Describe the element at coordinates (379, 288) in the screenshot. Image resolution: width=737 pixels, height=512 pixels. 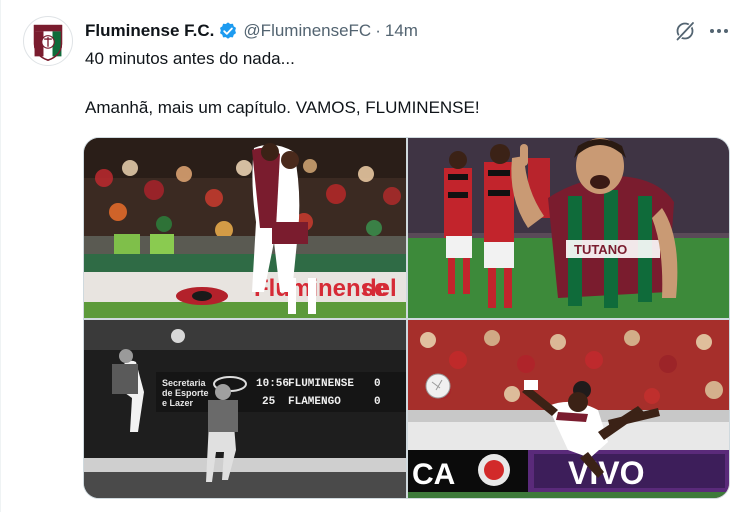
I see `board-suffix: del` at that location.